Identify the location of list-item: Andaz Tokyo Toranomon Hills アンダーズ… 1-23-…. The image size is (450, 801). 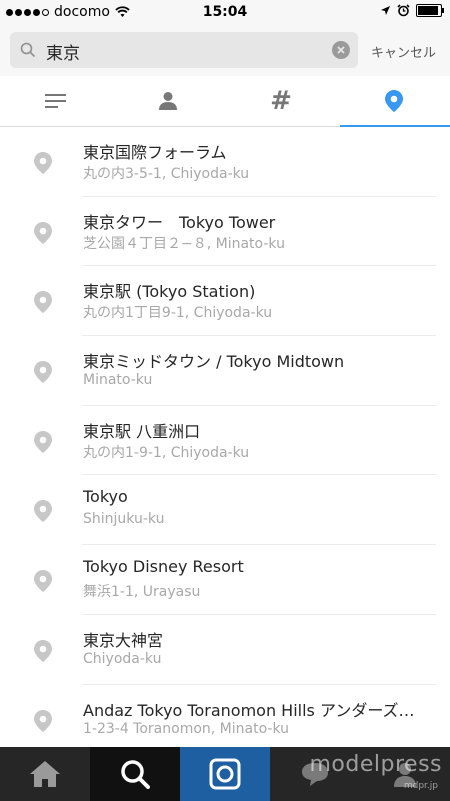
(225, 720).